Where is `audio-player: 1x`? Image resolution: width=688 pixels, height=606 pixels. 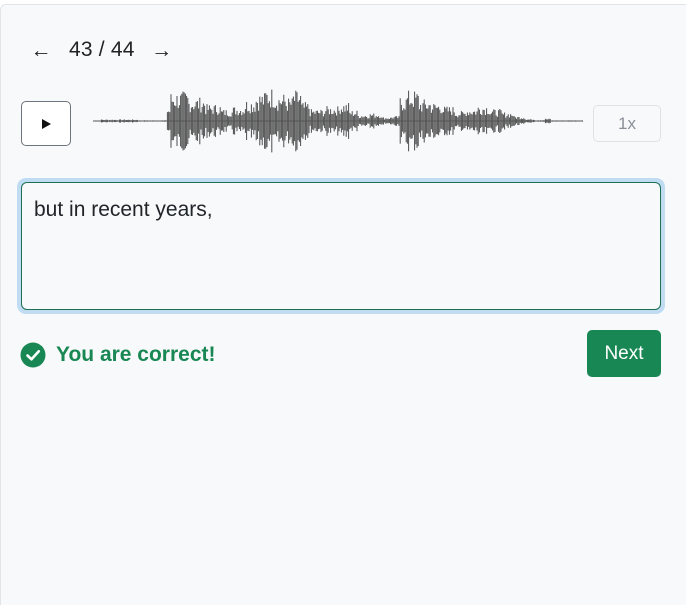 audio-player: 1x is located at coordinates (341, 121).